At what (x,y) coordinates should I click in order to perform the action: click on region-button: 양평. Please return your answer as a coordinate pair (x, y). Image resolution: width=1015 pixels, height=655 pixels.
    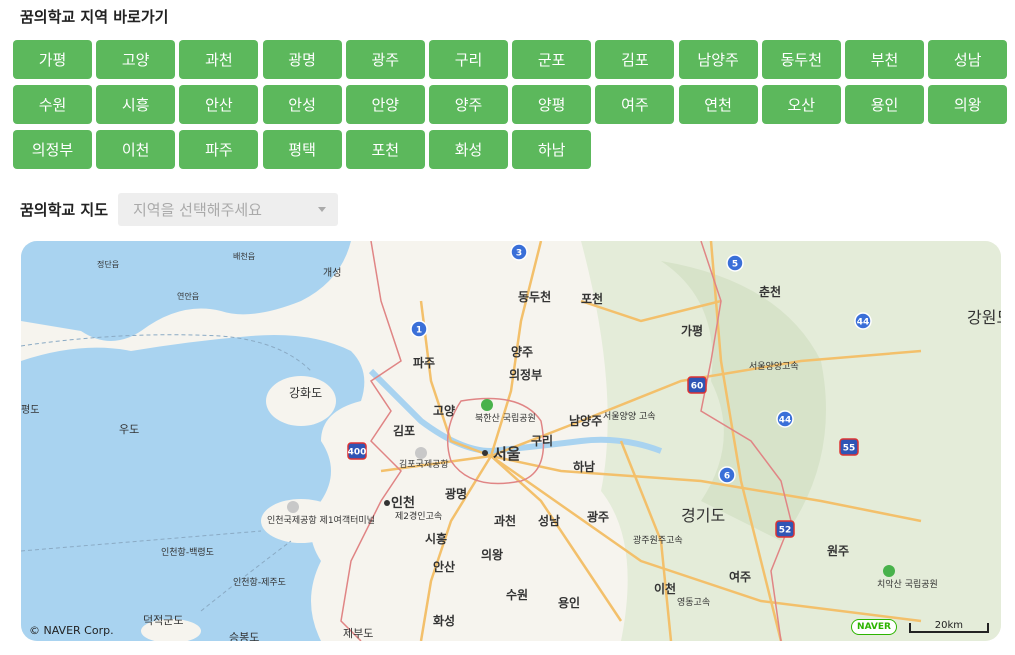
    Looking at the image, I should click on (552, 104).